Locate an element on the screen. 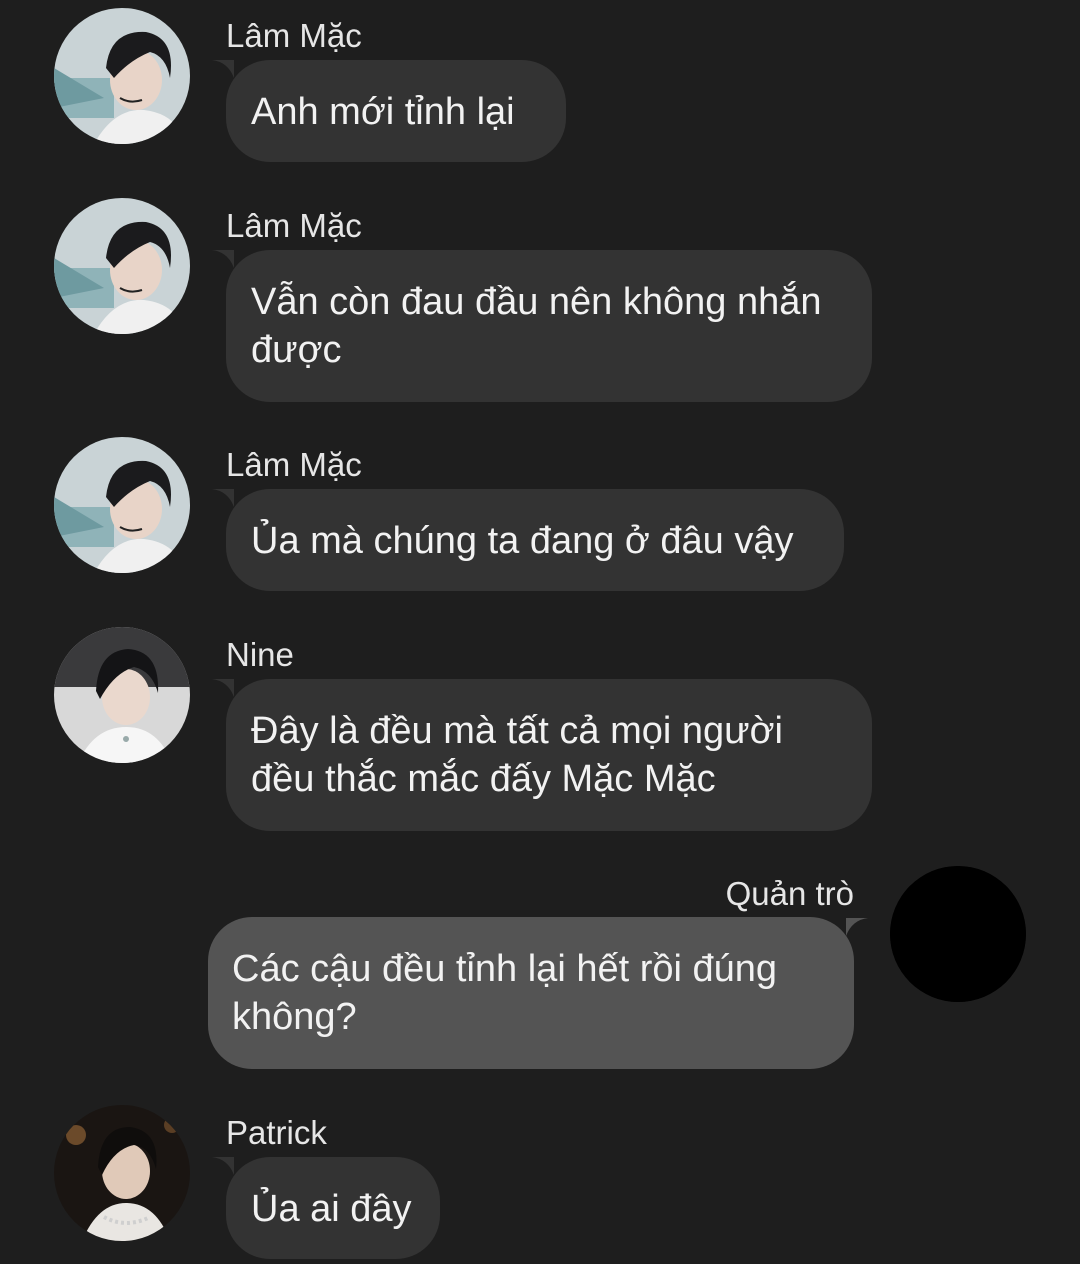 This screenshot has width=1080, height=1264. sender-name: Quản trò is located at coordinates (789, 893).